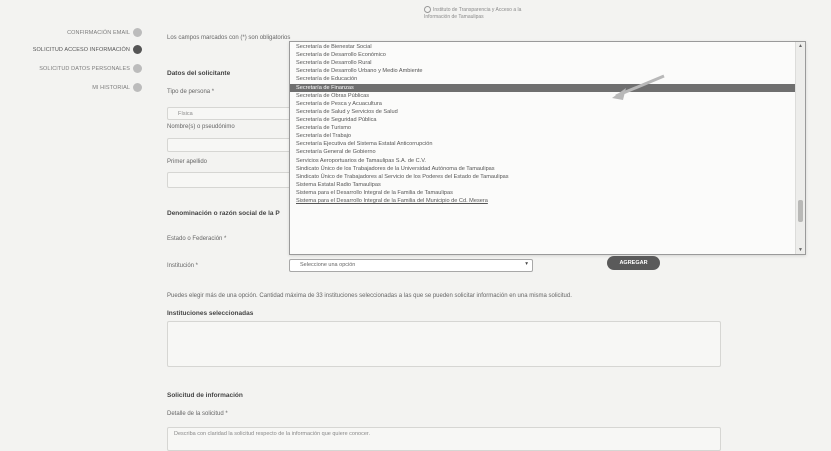 The height and width of the screenshot is (451, 831). I want to click on sidebar-item-historial: Mi historial, so click(117, 87).